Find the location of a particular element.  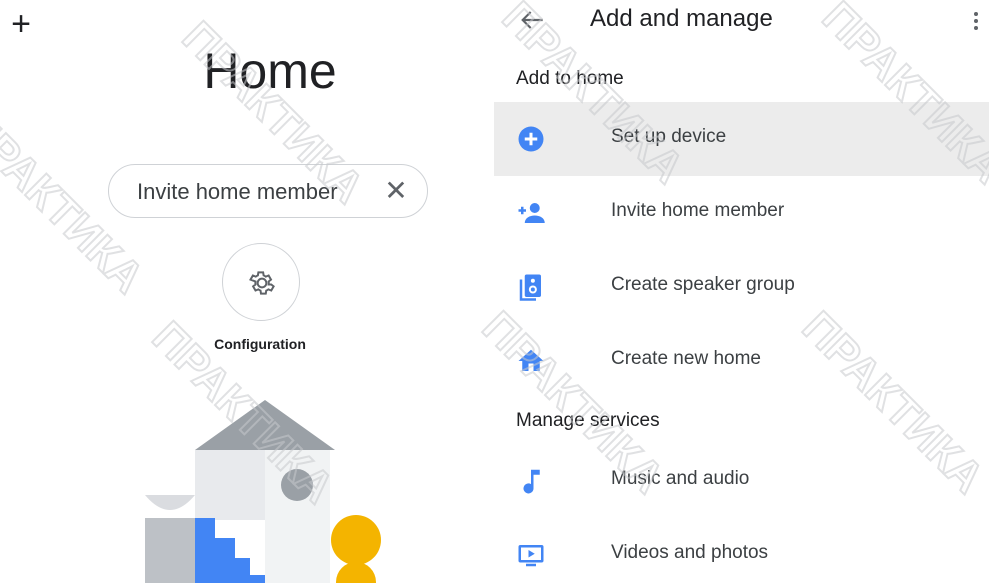

speaker-group-icon is located at coordinates (530, 287).